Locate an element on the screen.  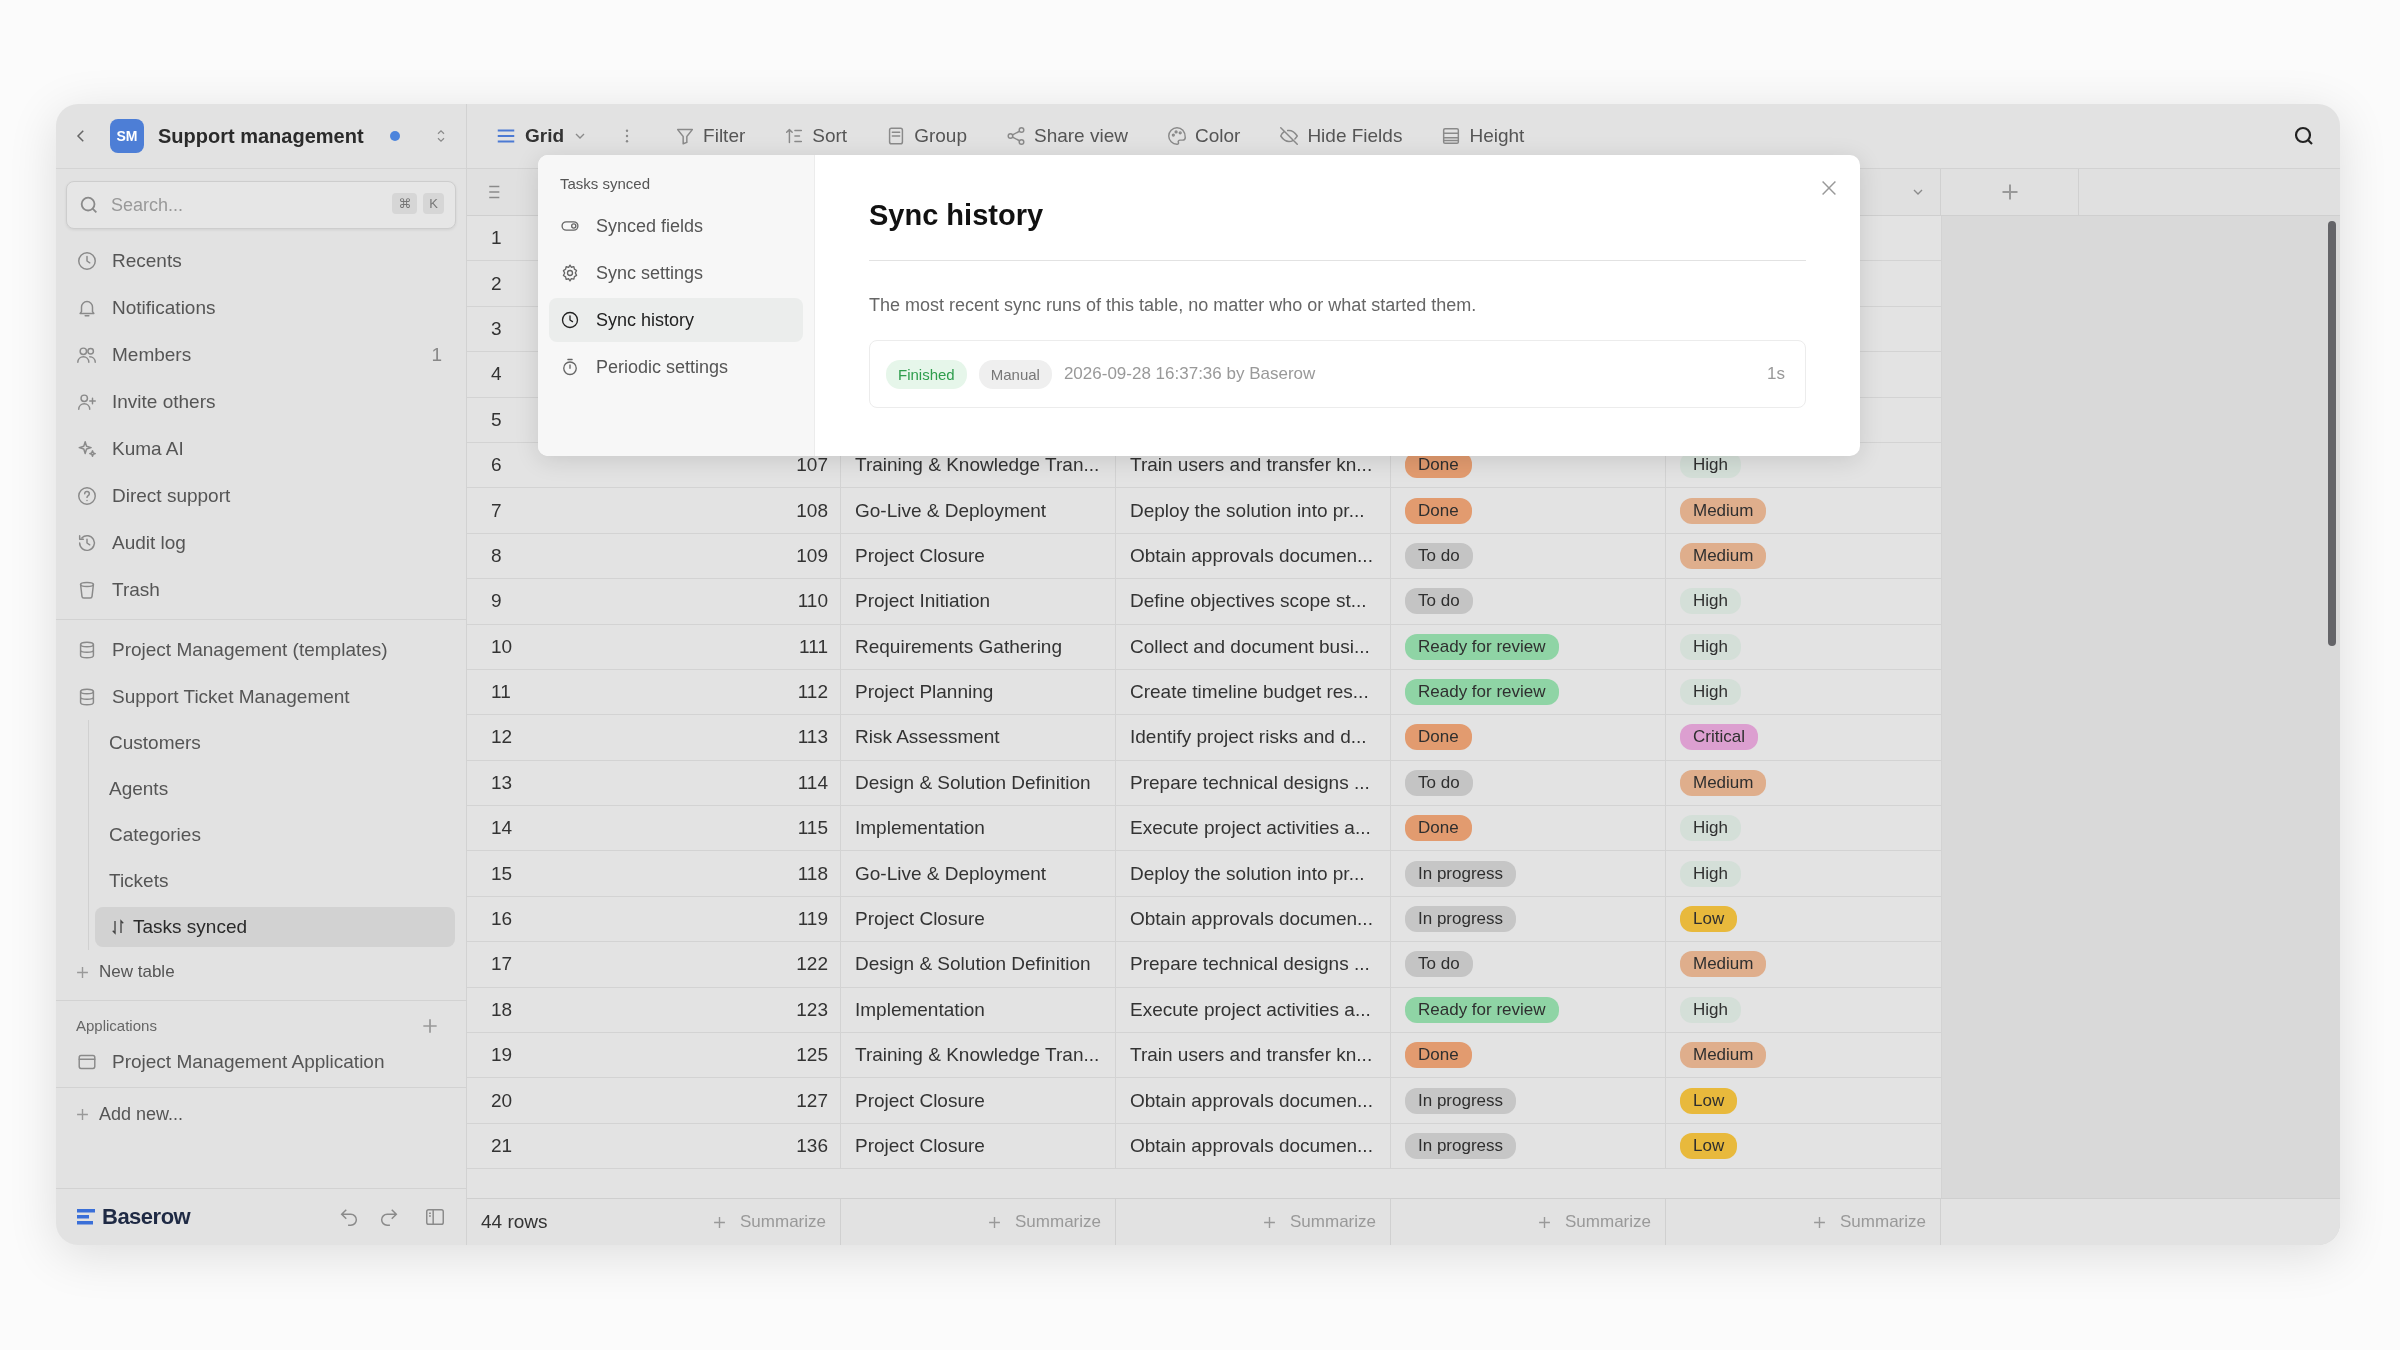
run-detail: 2026-09-28 16:37:36 by Baserow is located at coordinates (1190, 374).